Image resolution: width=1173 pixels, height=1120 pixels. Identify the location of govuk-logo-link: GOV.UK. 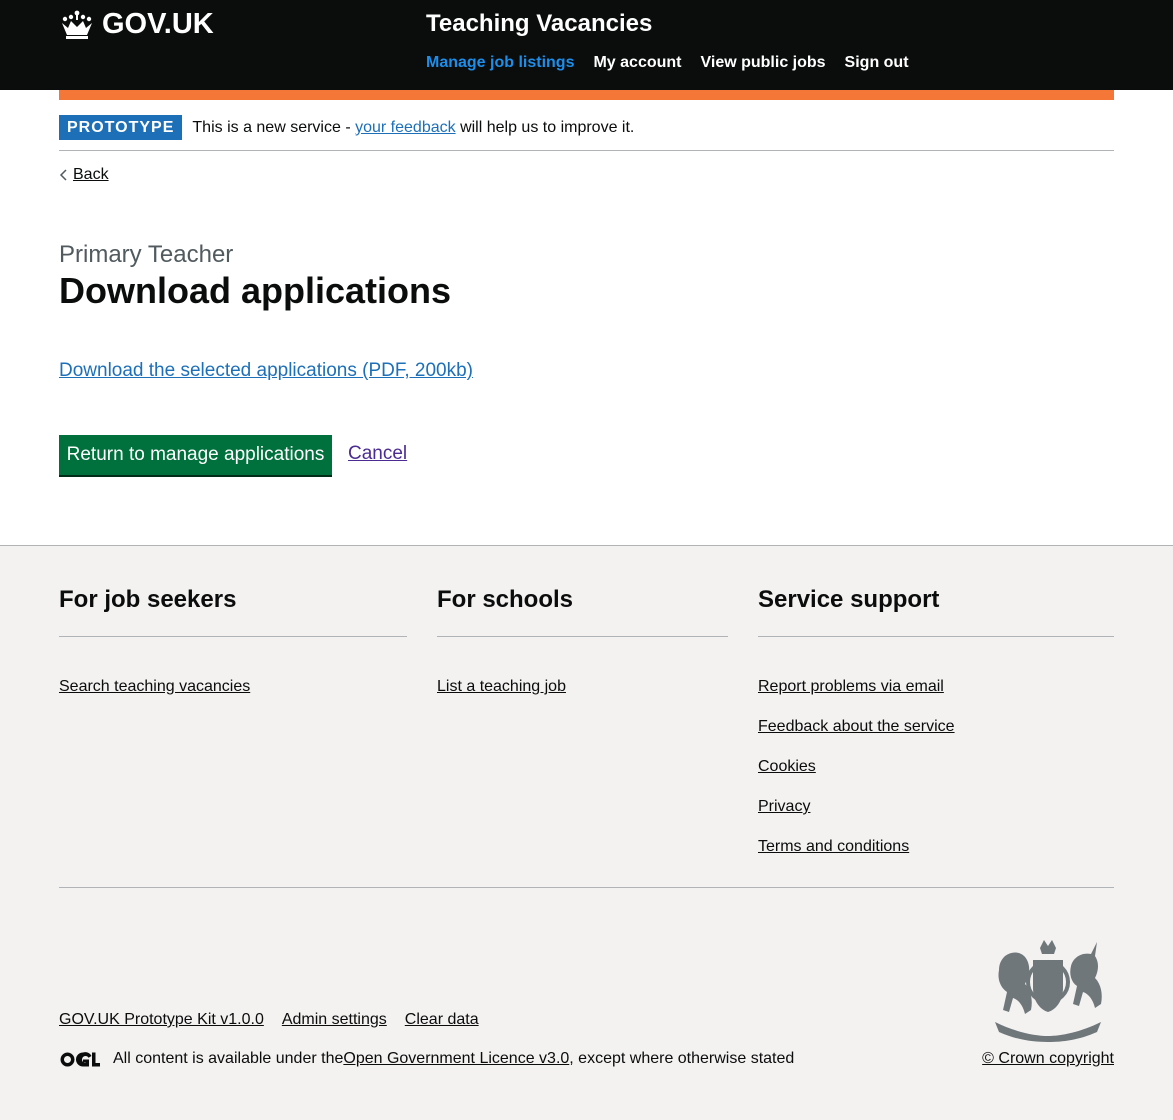
(136, 24).